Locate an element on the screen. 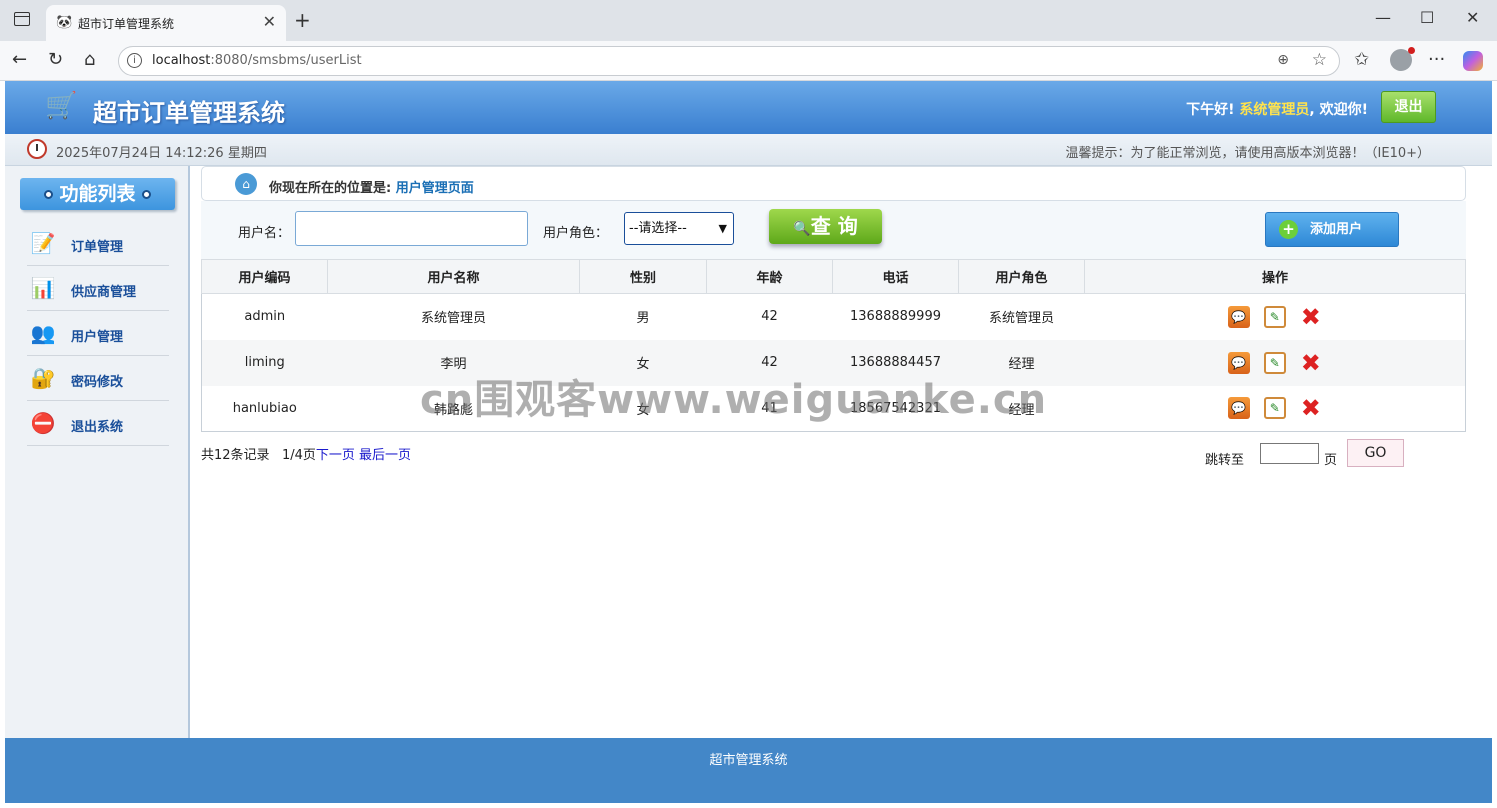 Image resolution: width=1497 pixels, height=808 pixels. user-gender: 男 is located at coordinates (643, 319).